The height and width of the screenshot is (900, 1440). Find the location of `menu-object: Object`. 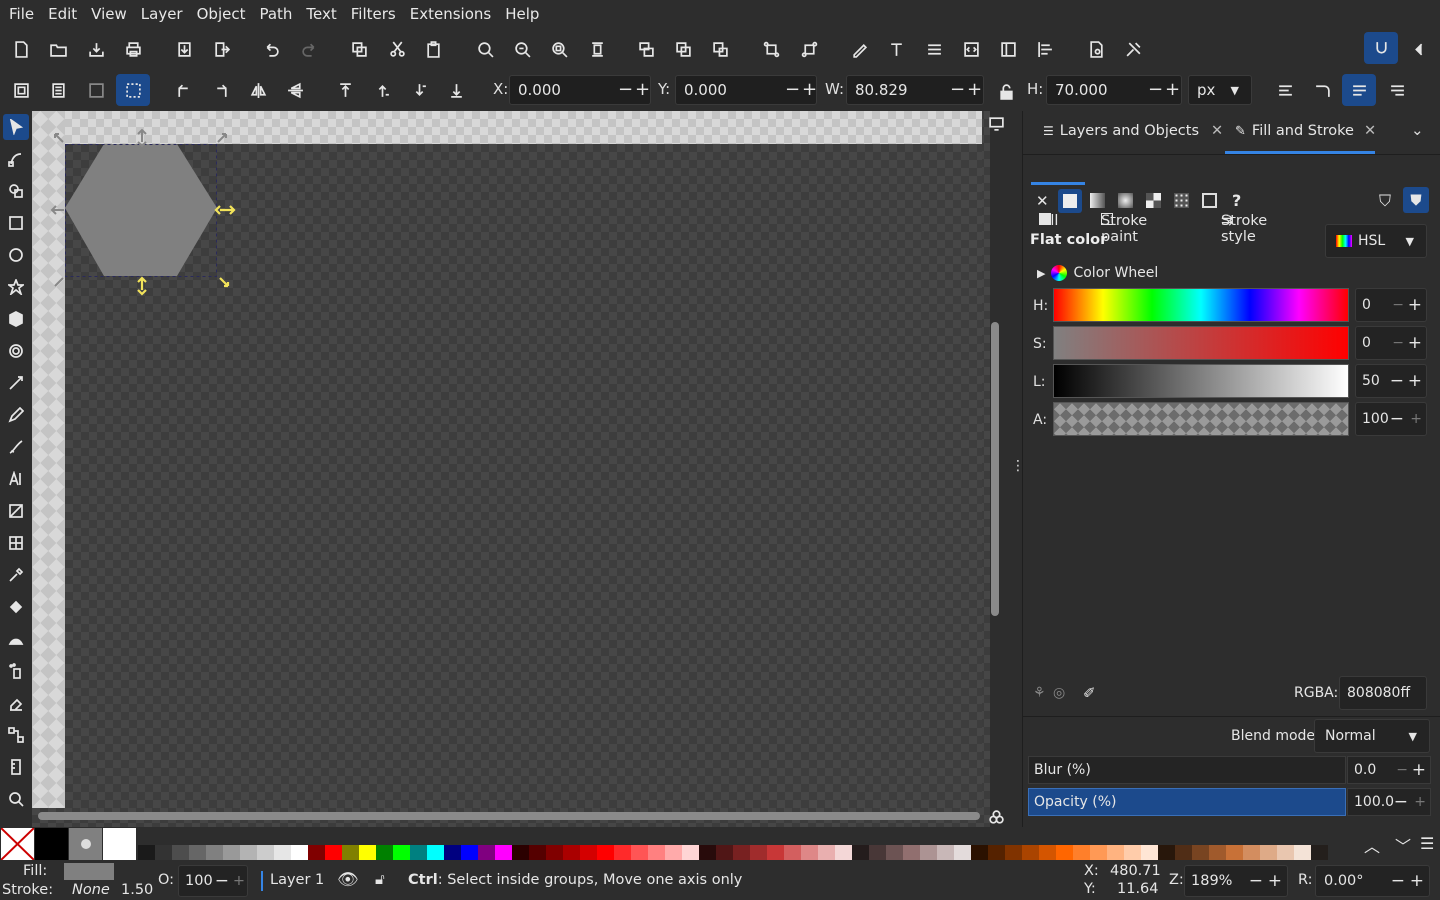

menu-object: Object is located at coordinates (221, 14).